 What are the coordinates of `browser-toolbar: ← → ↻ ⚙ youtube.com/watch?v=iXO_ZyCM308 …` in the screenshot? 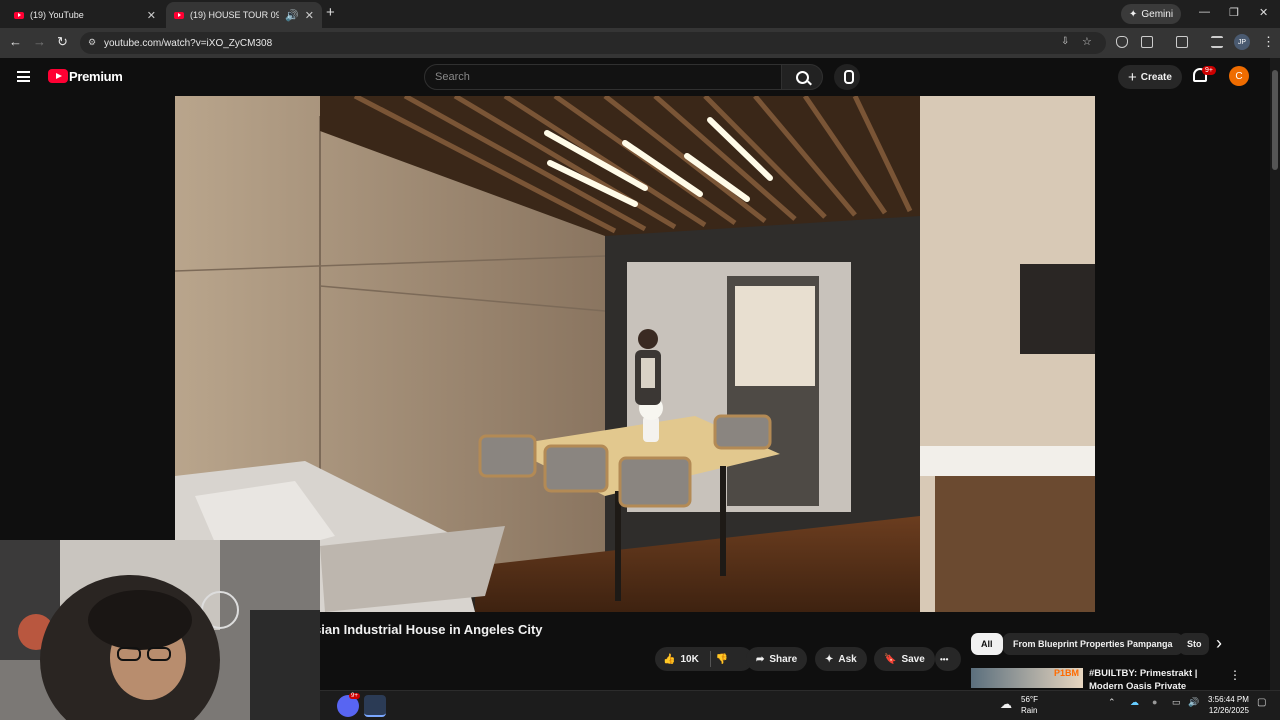 It's located at (640, 43).